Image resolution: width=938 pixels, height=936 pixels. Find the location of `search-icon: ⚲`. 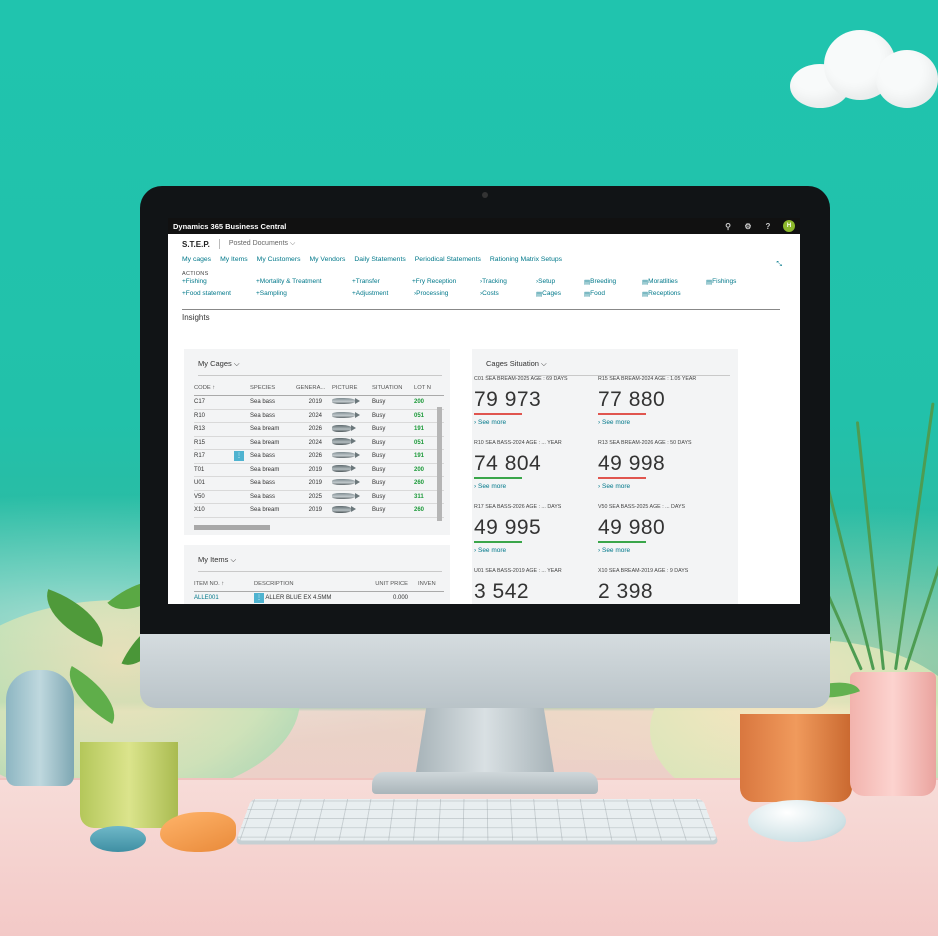

search-icon: ⚲ is located at coordinates (728, 226).